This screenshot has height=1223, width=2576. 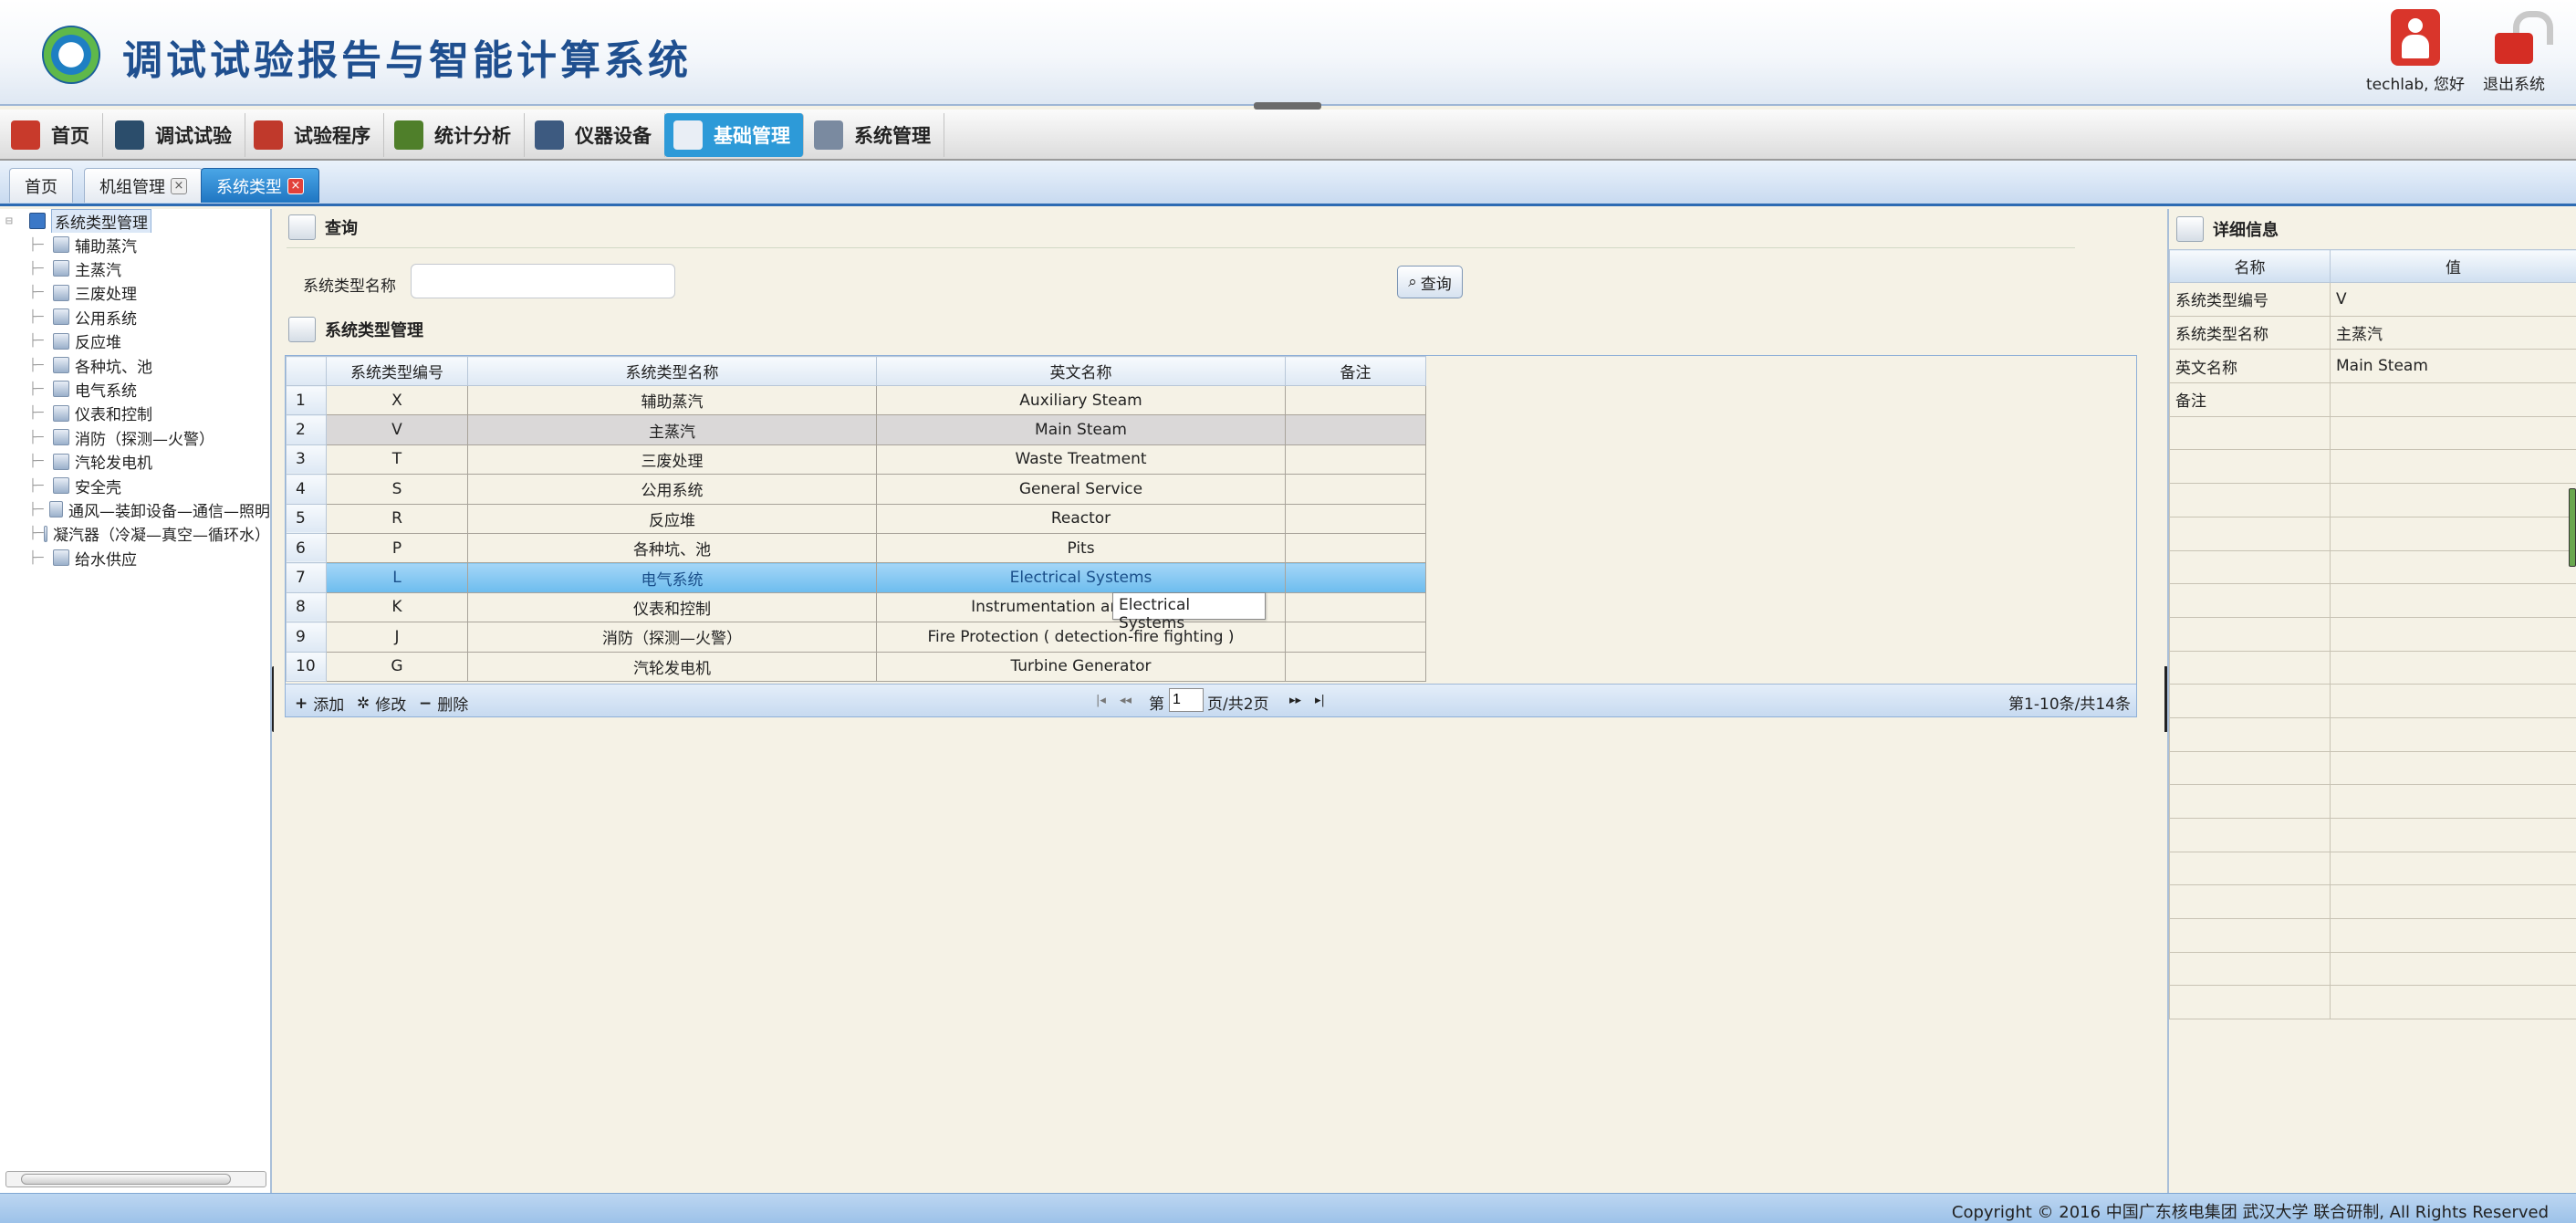 What do you see at coordinates (856, 518) in the screenshot?
I see `table-row: 5 R 反应堆 Reactor` at bounding box center [856, 518].